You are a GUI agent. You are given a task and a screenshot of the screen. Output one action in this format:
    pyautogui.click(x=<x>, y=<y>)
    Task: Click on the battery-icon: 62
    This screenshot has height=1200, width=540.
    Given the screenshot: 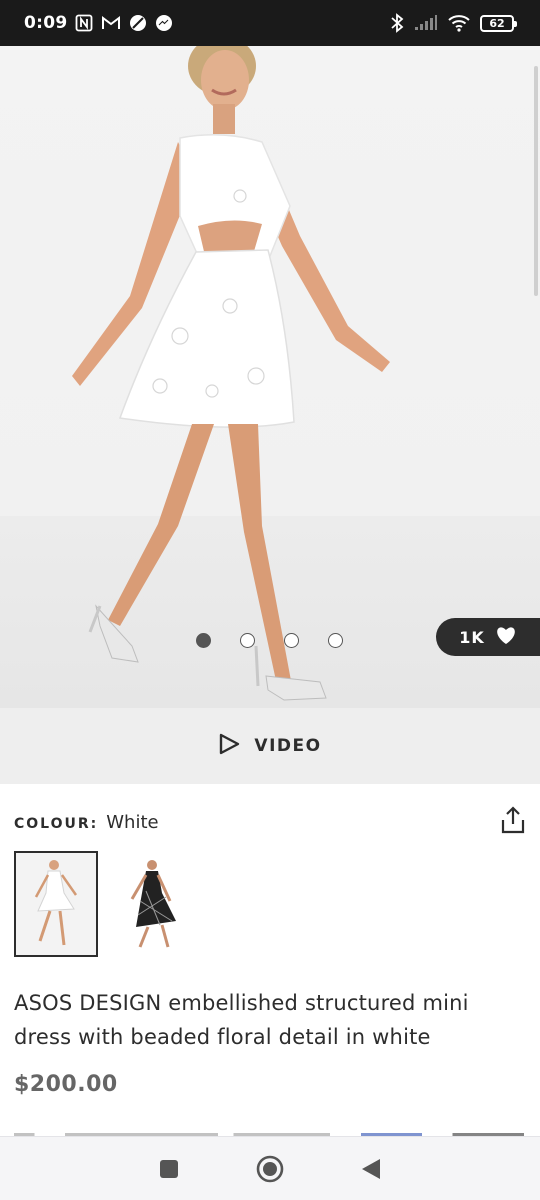 What is the action you would take?
    pyautogui.click(x=498, y=23)
    